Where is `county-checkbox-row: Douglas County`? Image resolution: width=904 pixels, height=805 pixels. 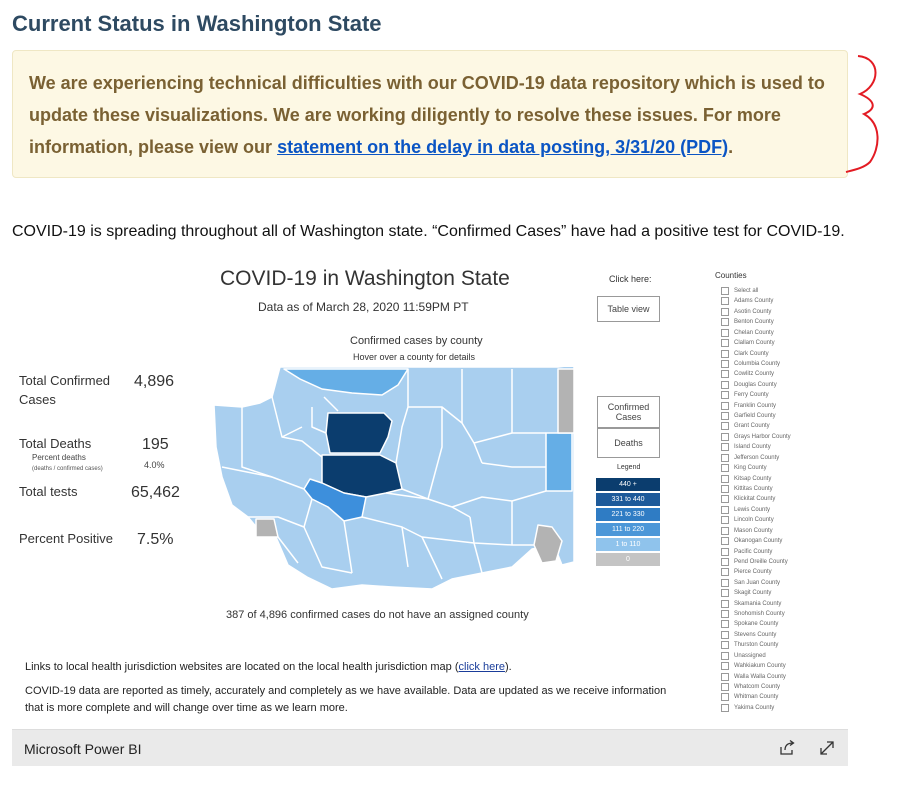 county-checkbox-row: Douglas County is located at coordinates (749, 385).